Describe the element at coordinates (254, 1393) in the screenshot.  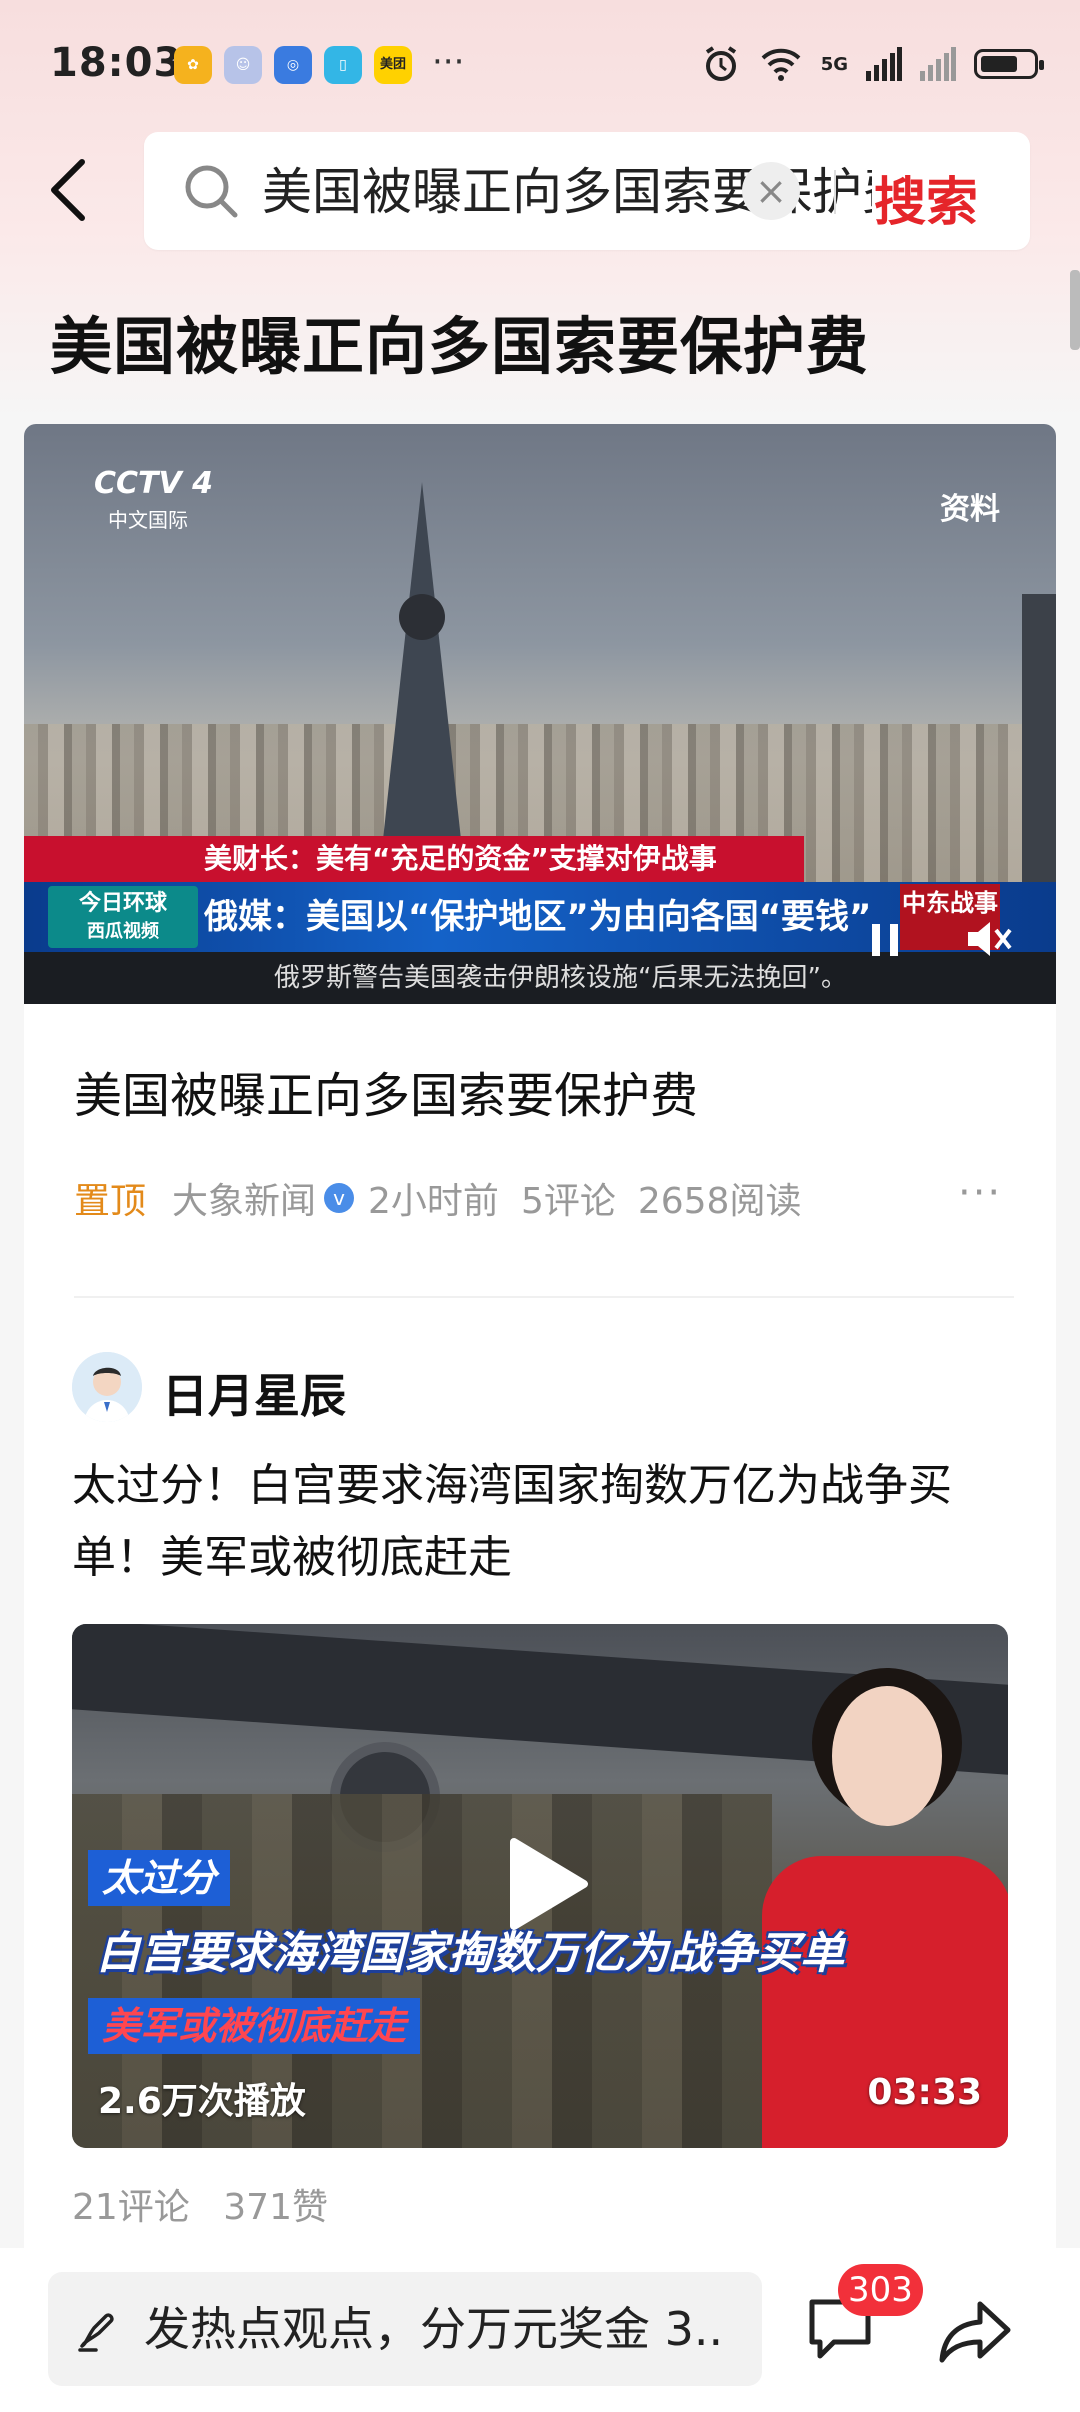
I see `author-name: 日月星辰` at that location.